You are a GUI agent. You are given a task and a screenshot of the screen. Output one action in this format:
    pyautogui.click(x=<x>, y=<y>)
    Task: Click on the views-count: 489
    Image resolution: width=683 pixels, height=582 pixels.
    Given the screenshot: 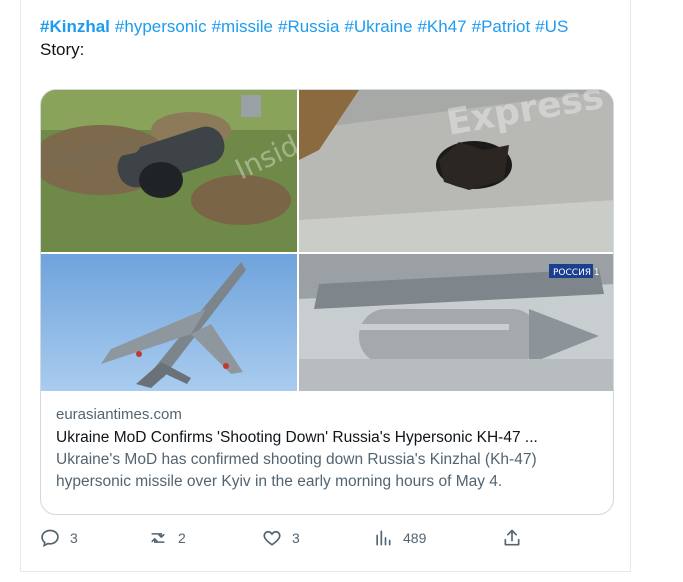 What is the action you would take?
    pyautogui.click(x=415, y=538)
    